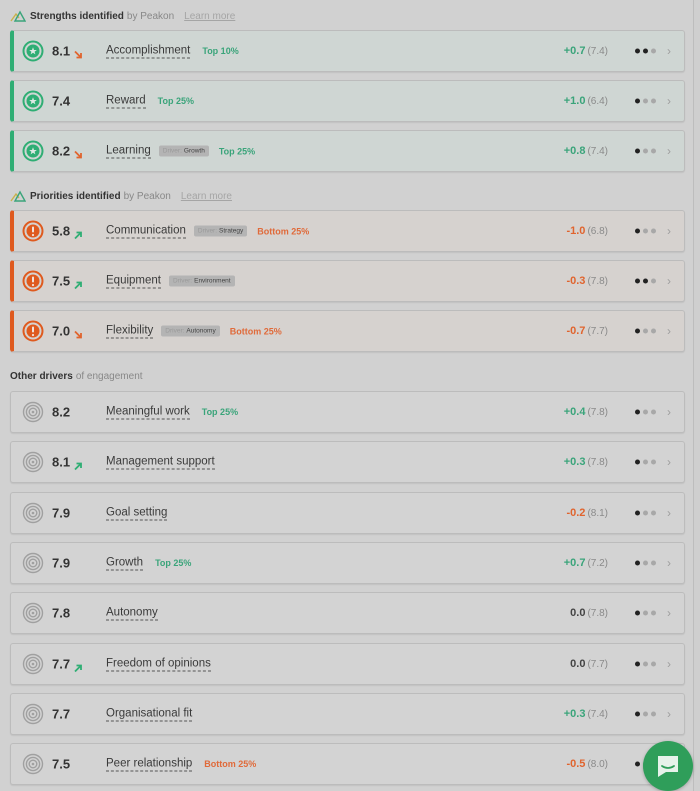 This screenshot has width=700, height=791. Describe the element at coordinates (215, 51) in the screenshot. I see `driver-meta: Top 10%` at that location.